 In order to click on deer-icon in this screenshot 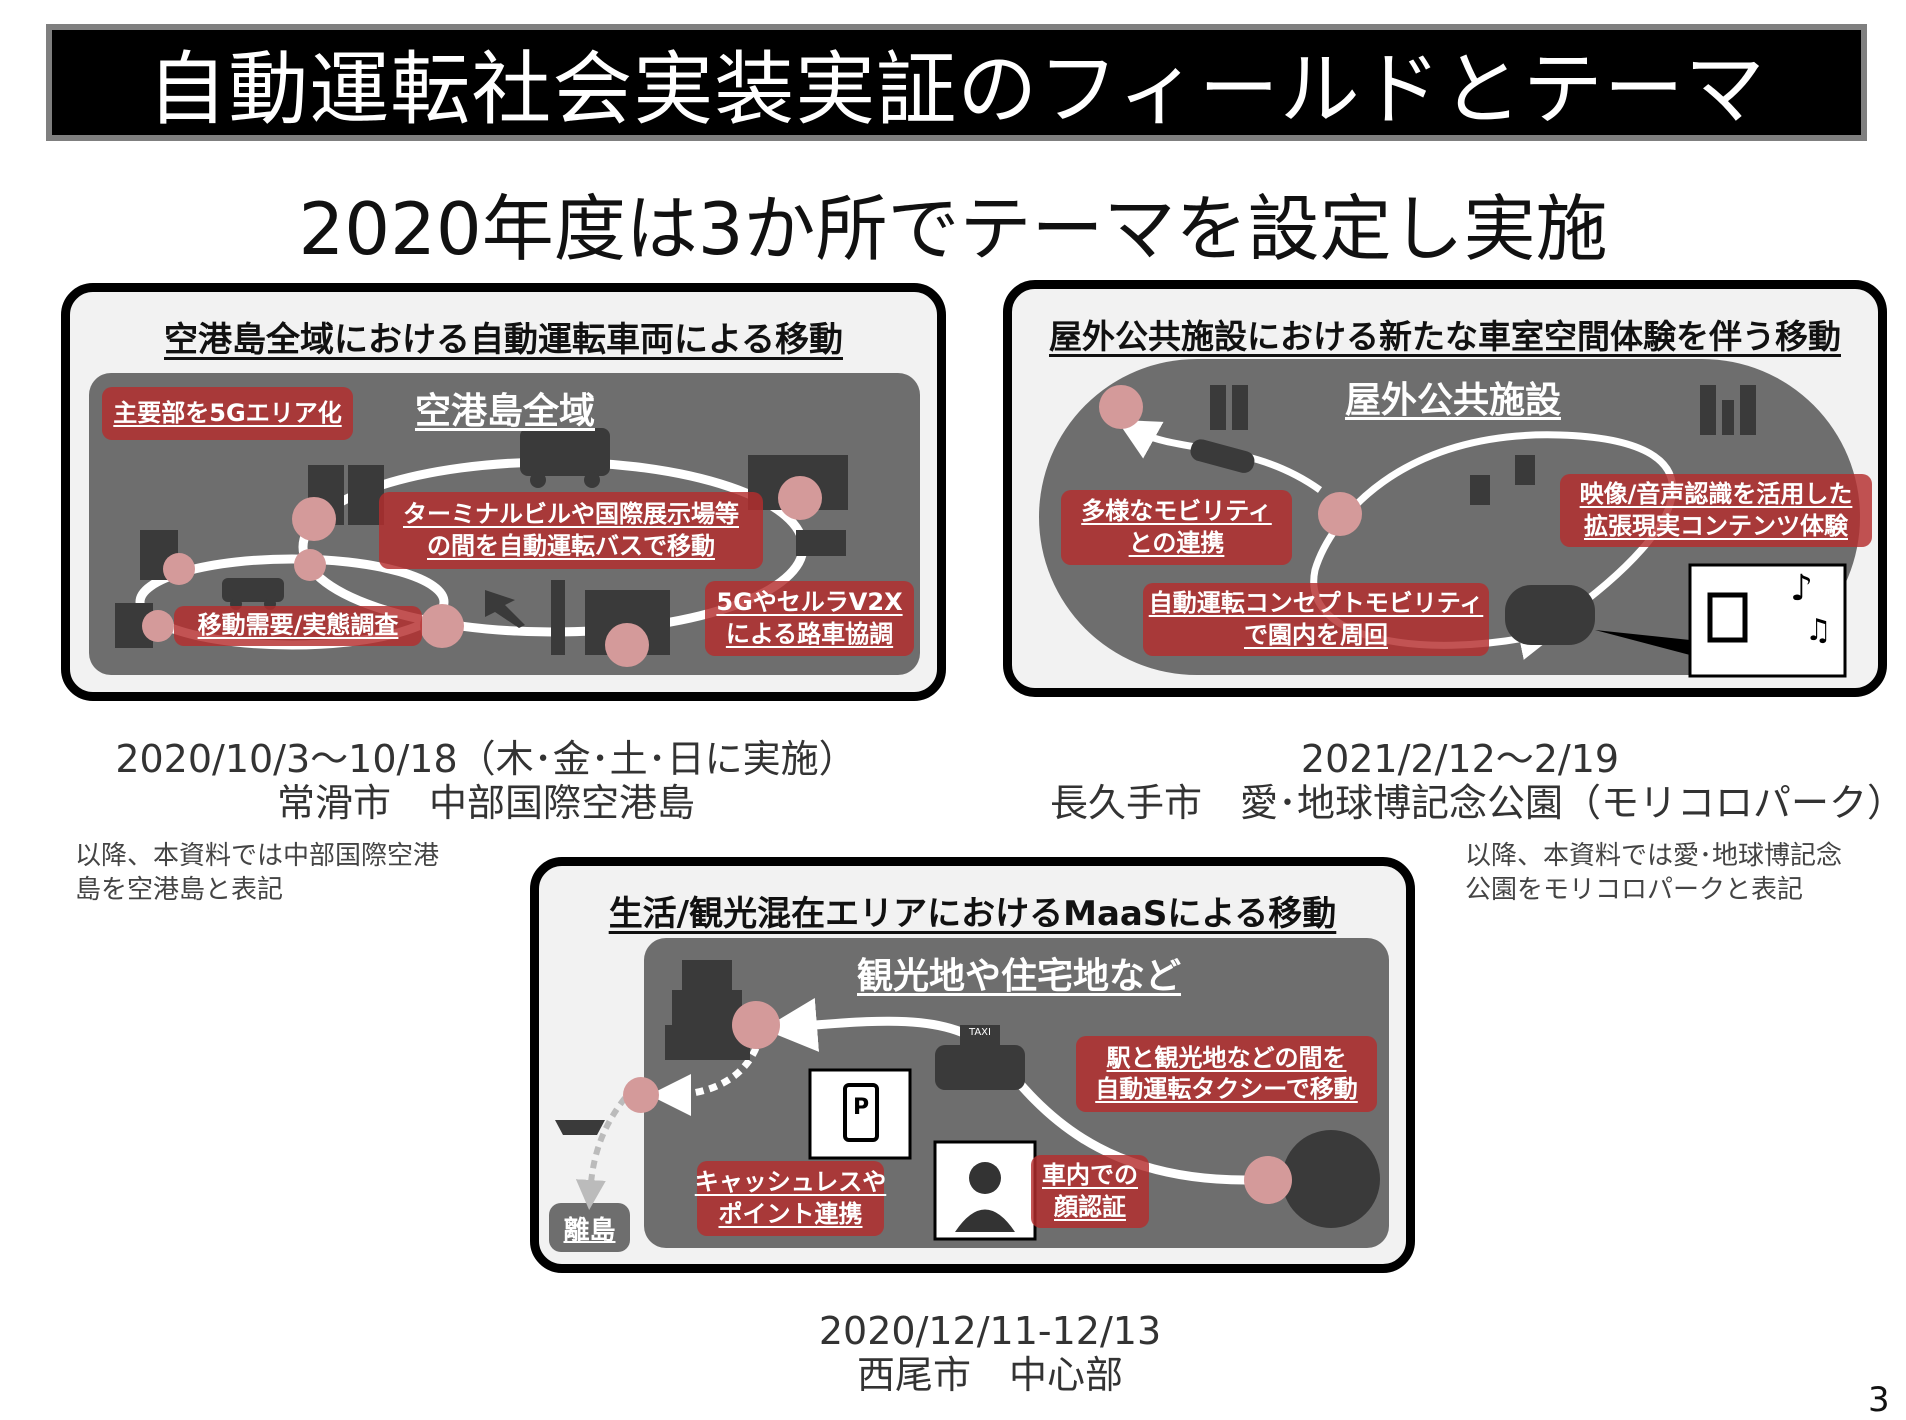, I will do `click(1525, 470)`.